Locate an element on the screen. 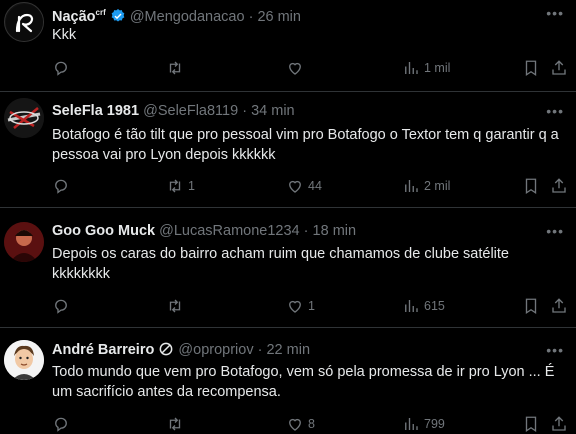 The height and width of the screenshot is (434, 576). tweet-header: André Barreiro @opropriov · 22 min is located at coordinates (294, 350).